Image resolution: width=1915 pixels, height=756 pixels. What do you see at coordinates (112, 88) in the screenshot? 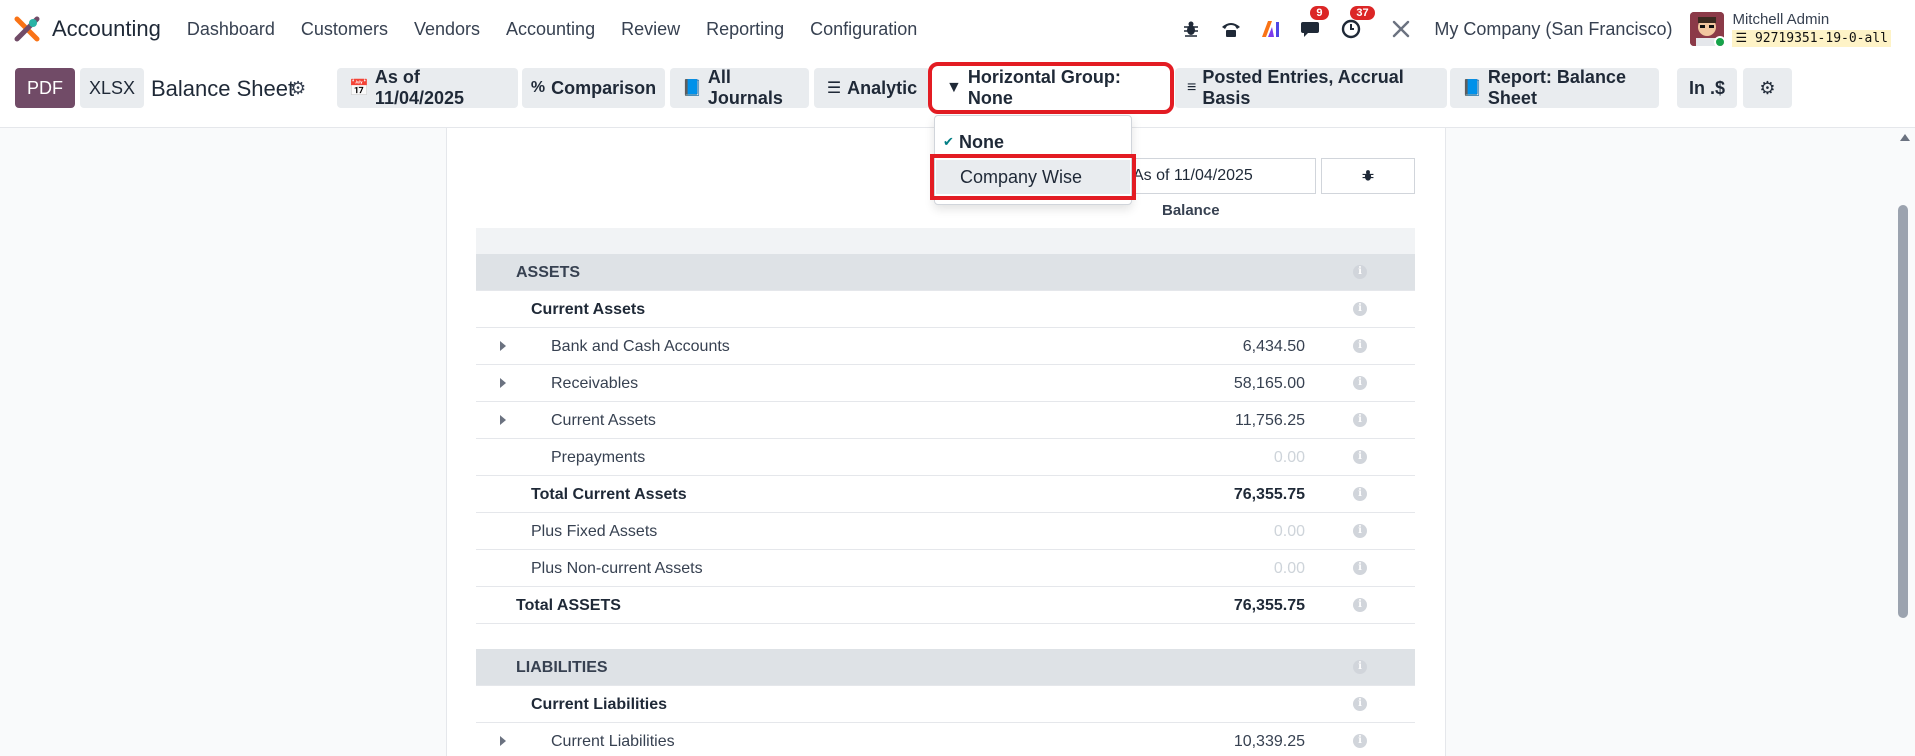
I see `xlsx-button: XLSX` at bounding box center [112, 88].